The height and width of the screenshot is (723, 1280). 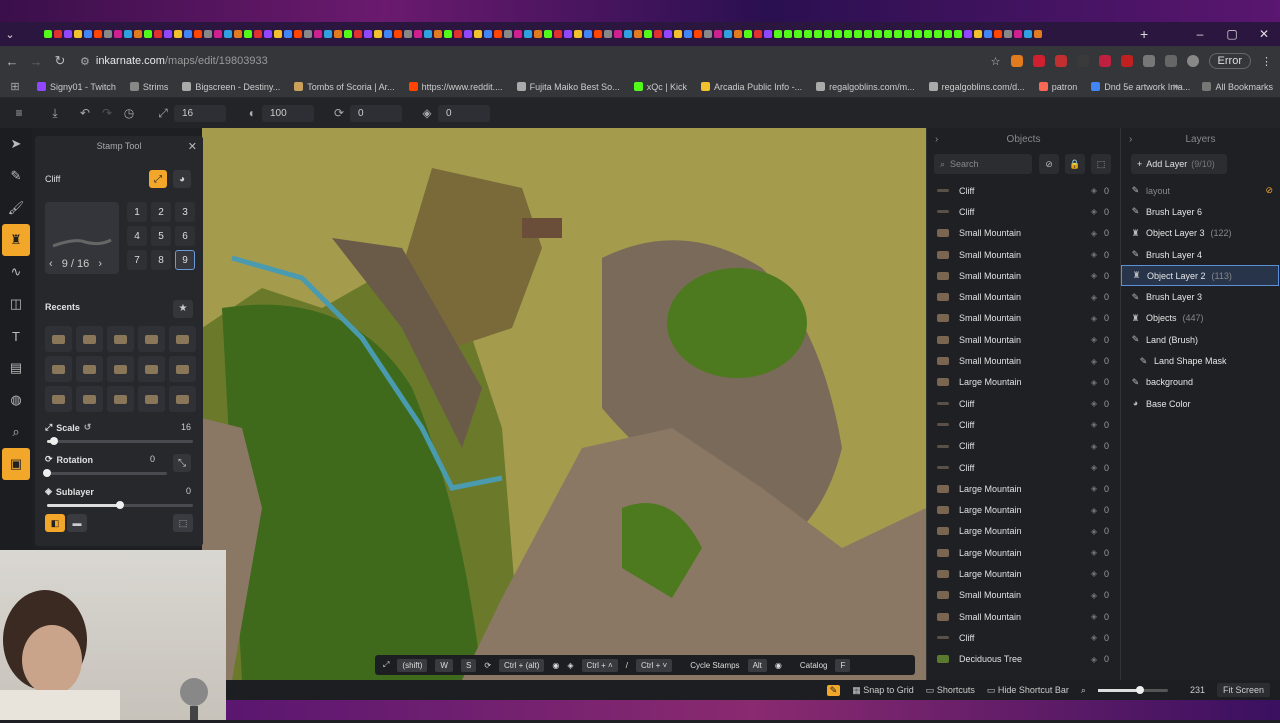 What do you see at coordinates (129, 113) in the screenshot?
I see `history-icon: ◷` at bounding box center [129, 113].